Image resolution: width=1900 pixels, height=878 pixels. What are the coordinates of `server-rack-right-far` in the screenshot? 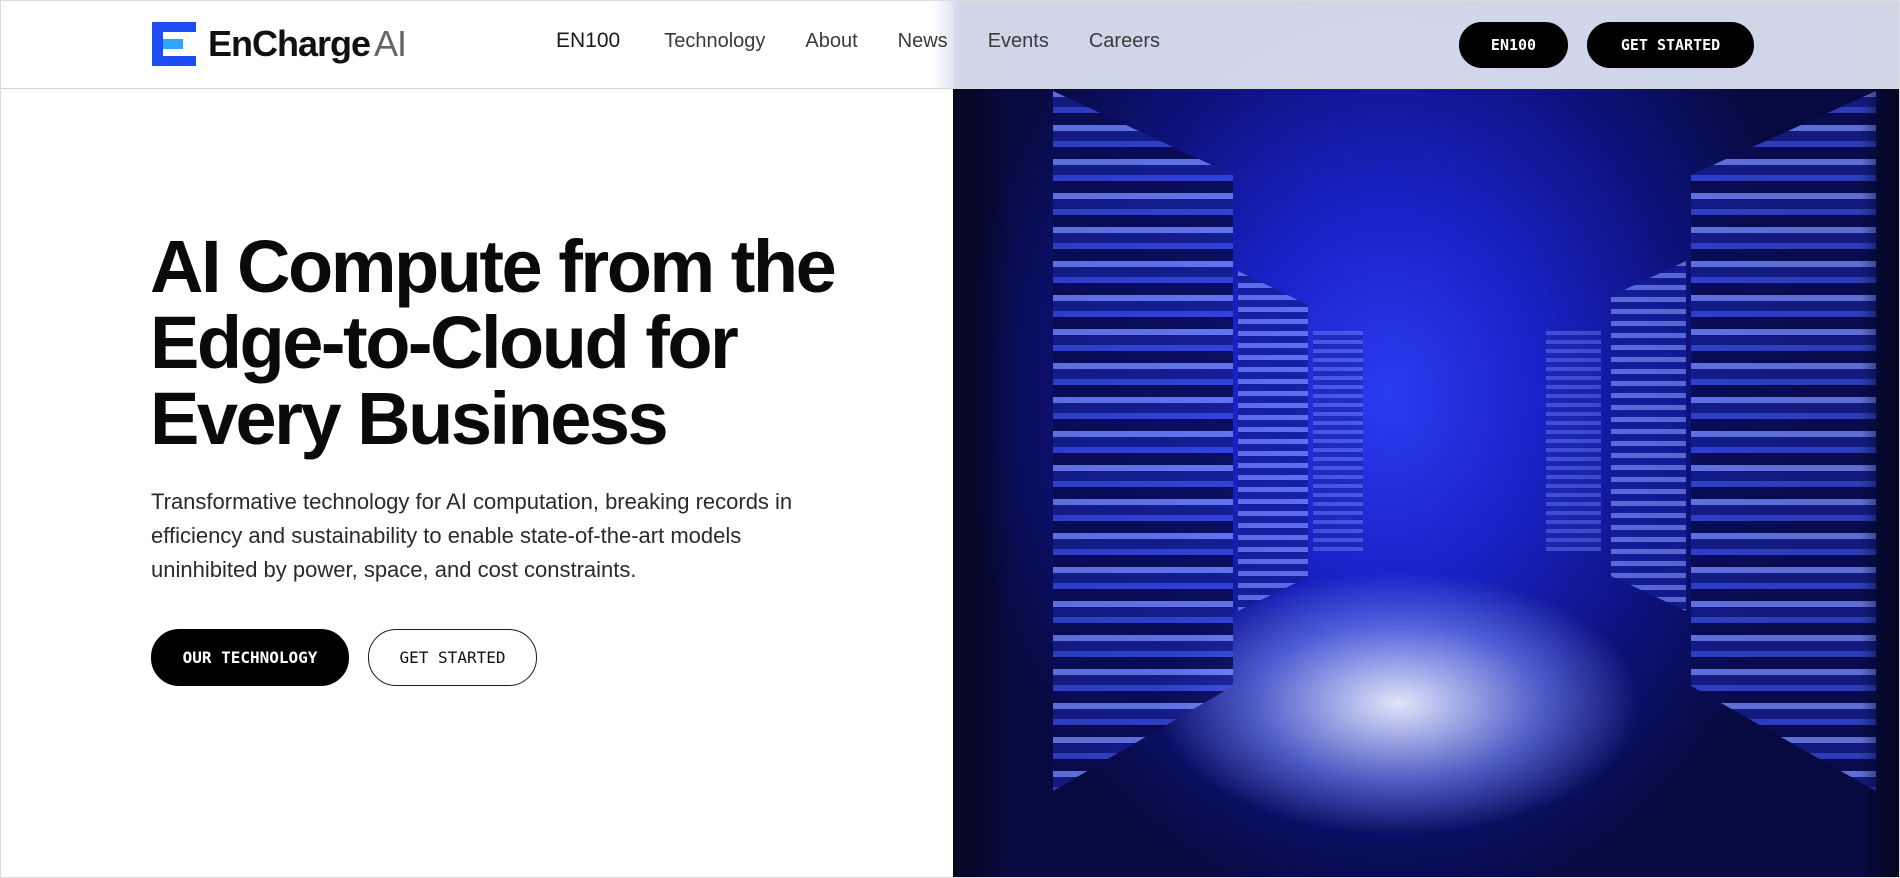 It's located at (1573, 441).